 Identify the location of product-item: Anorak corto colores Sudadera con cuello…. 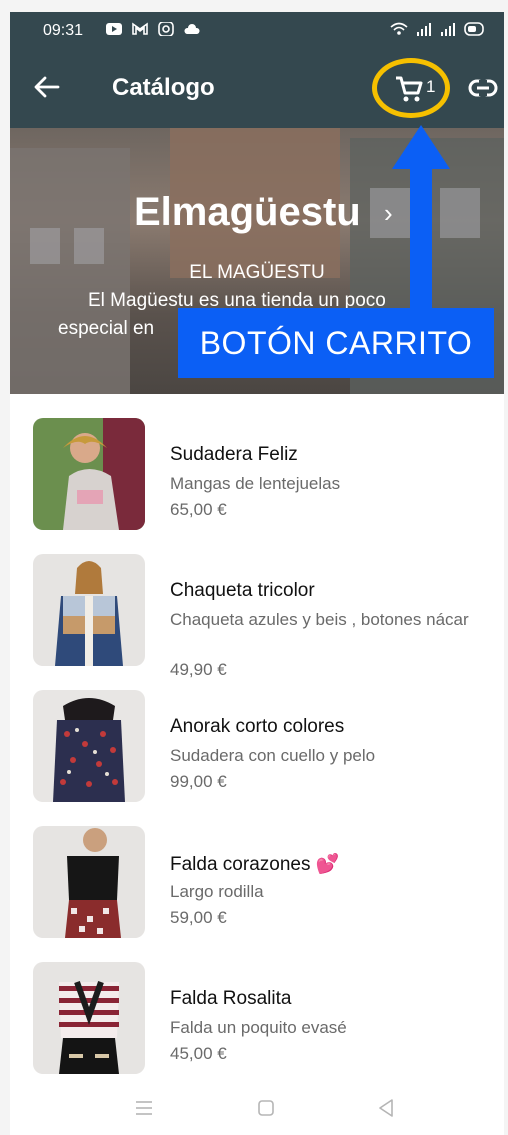
(257, 741).